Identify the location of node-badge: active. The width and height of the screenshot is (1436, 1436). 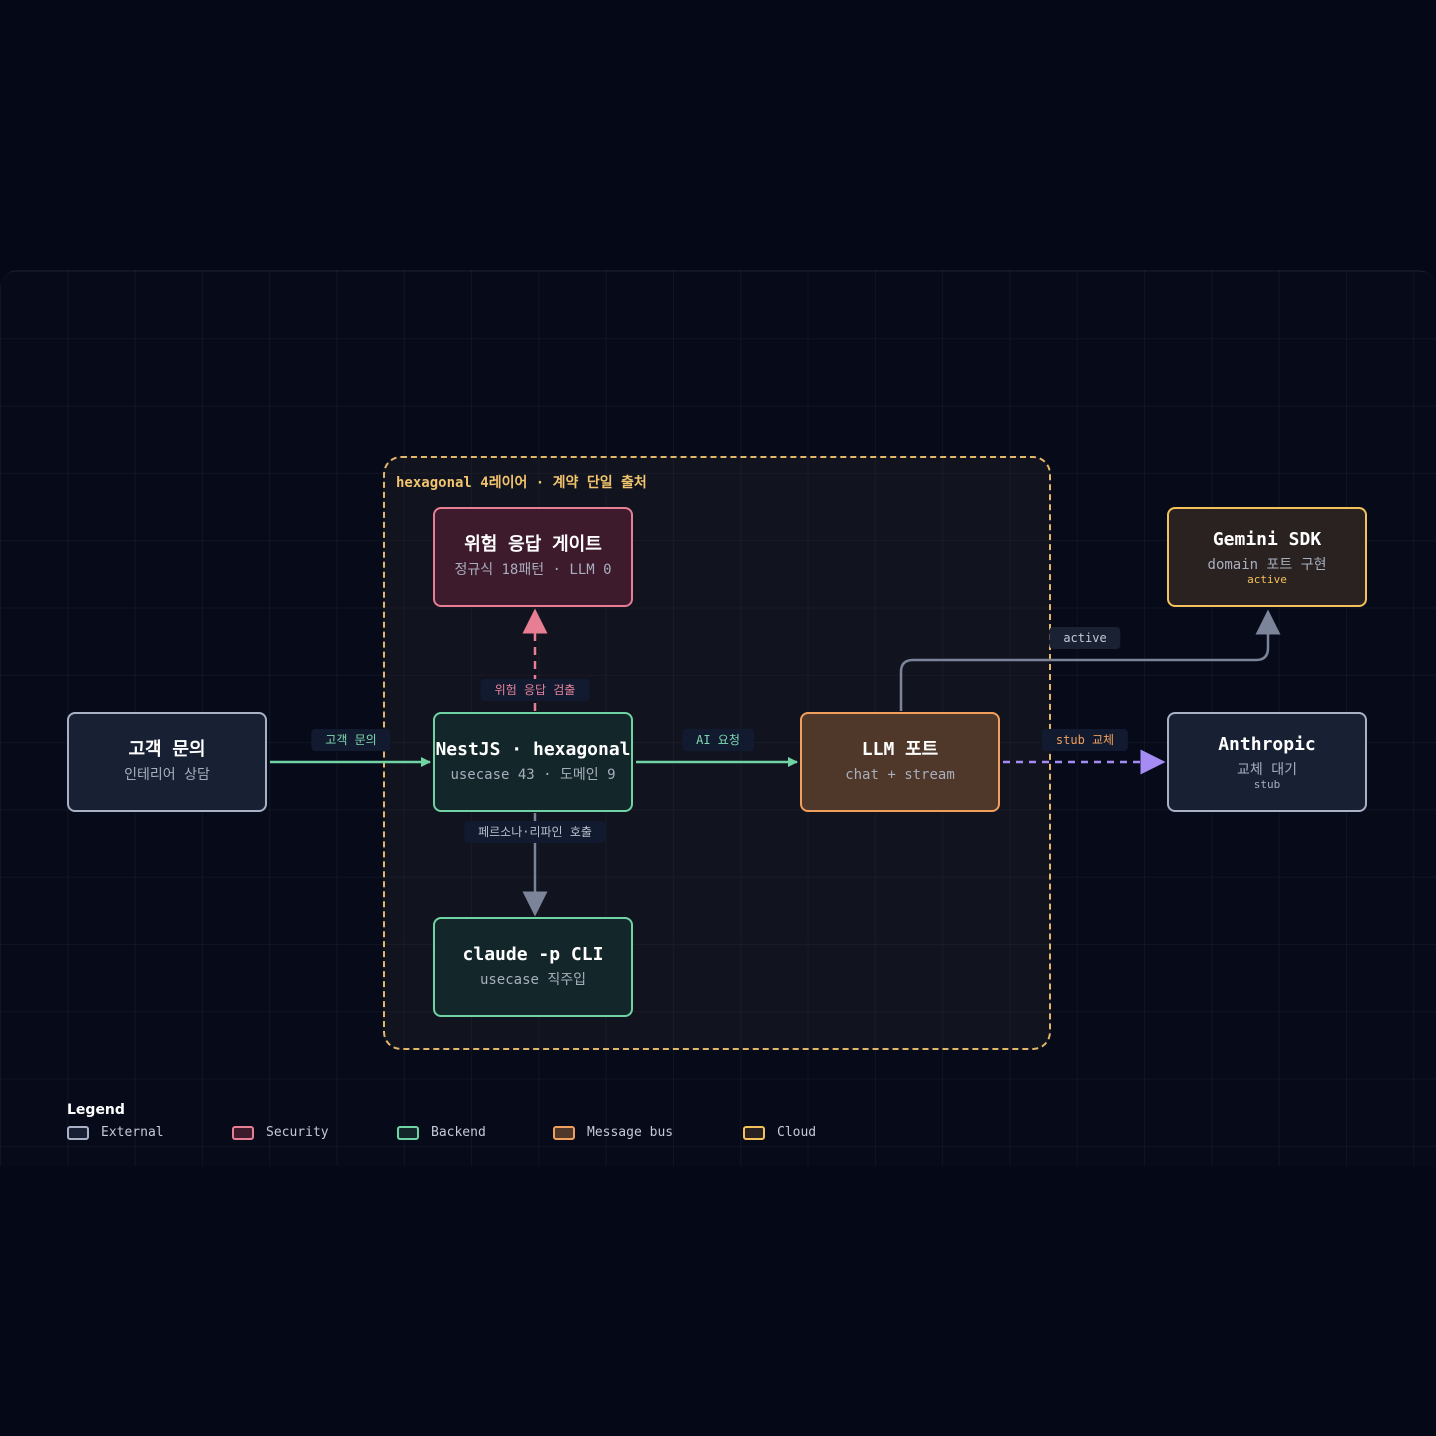
(1267, 579).